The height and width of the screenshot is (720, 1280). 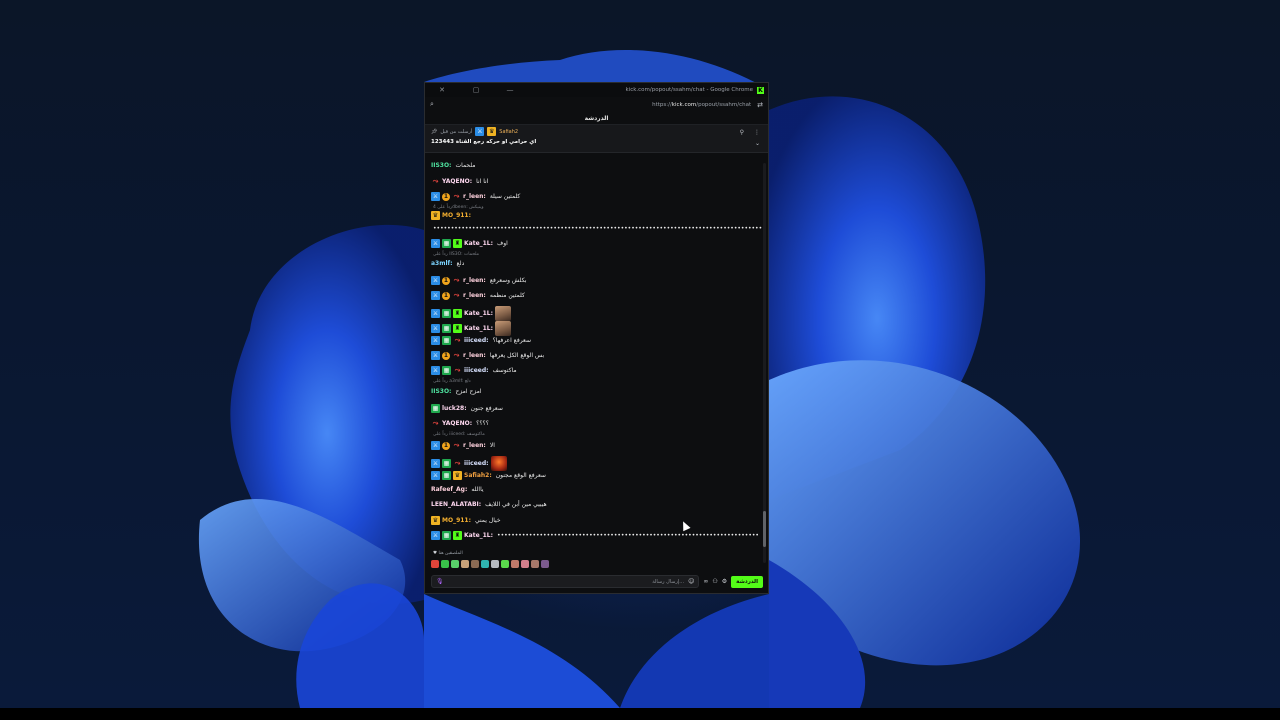 I want to click on chevron-down-icon: ⌄, so click(x=757, y=143).